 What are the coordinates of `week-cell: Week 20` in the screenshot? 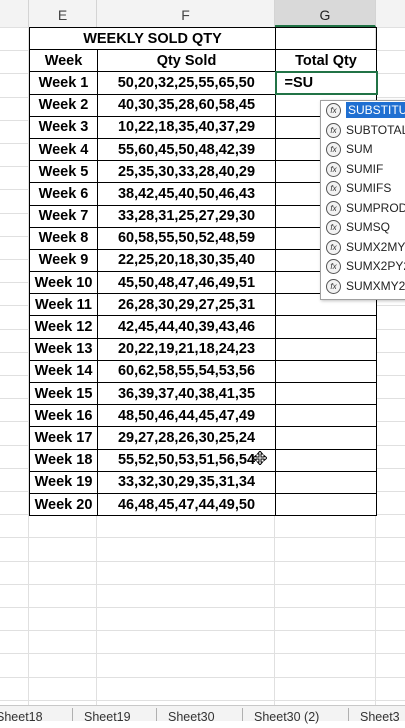 It's located at (63, 504).